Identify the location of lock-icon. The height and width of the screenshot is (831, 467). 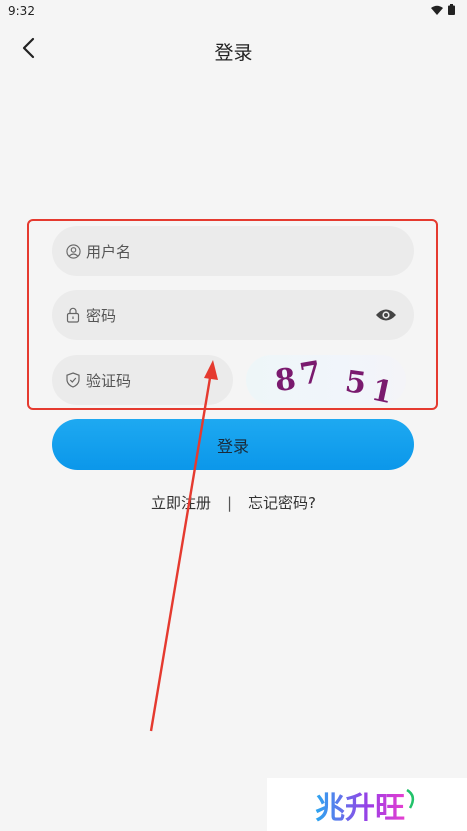
(73, 315).